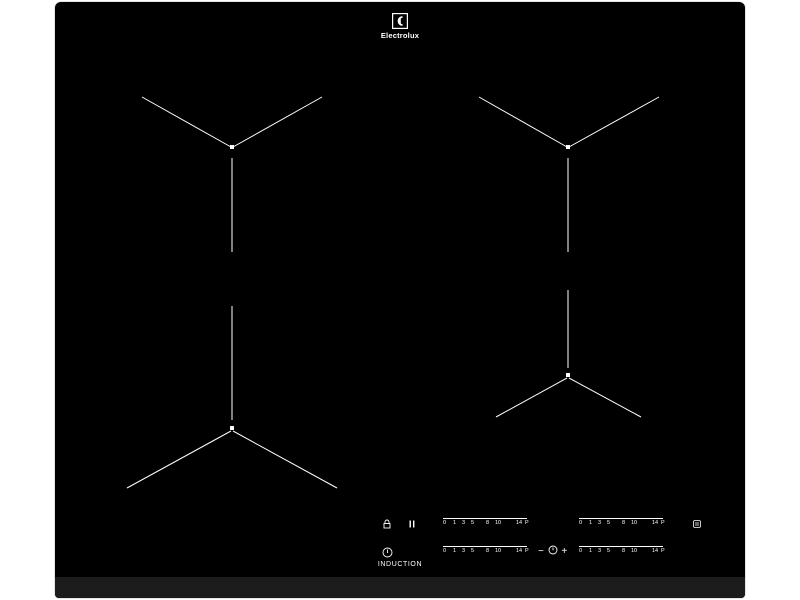 This screenshot has height=600, width=800. I want to click on power-icon, so click(387, 552).